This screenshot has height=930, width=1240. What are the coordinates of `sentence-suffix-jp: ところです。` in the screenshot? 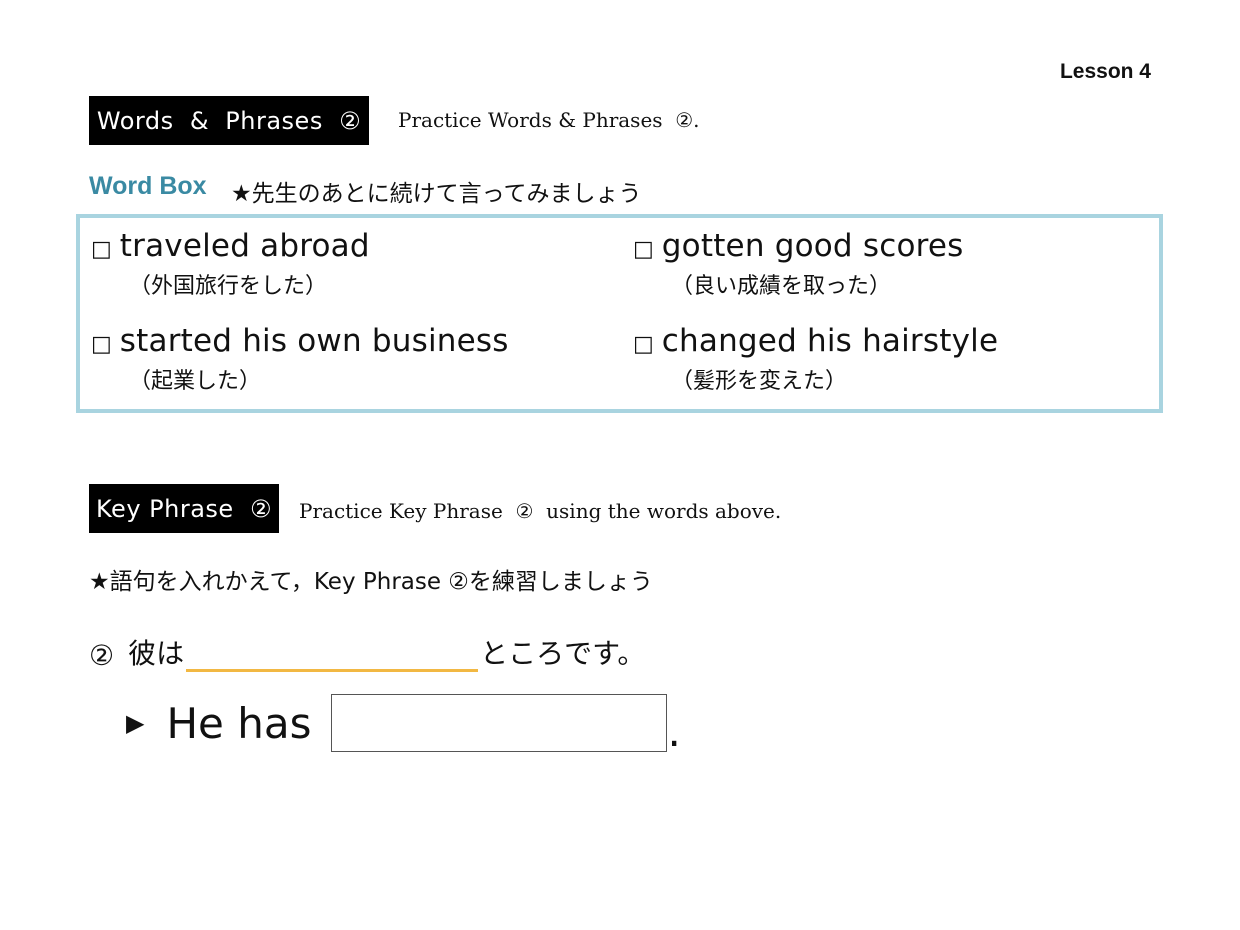 It's located at (563, 653).